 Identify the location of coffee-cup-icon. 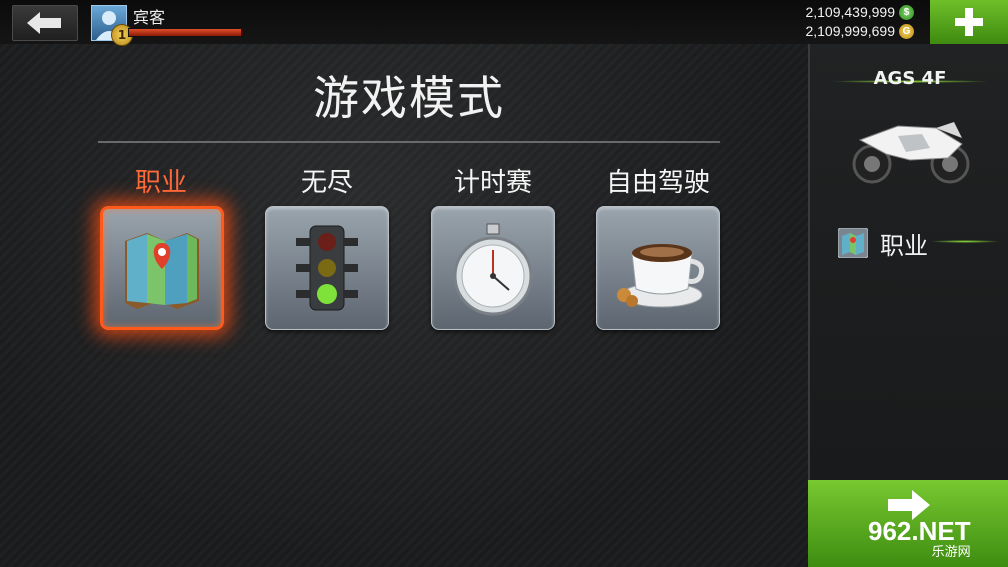
(661, 276).